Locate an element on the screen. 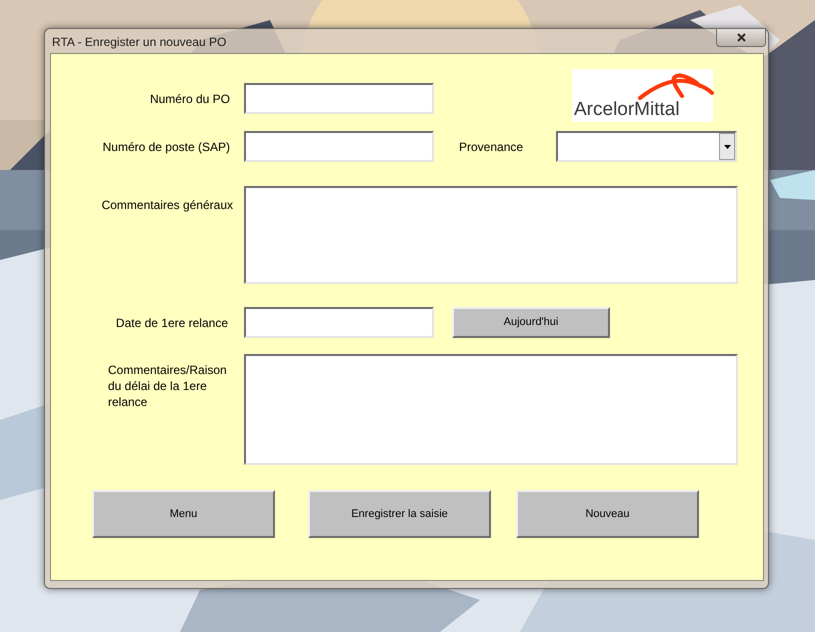 This screenshot has width=815, height=632. dropdown-arrow-button is located at coordinates (727, 146).